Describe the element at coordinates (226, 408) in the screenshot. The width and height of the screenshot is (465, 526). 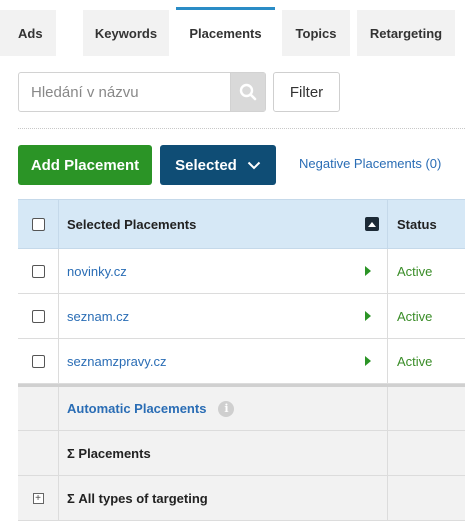
I see `info-icon: i` at that location.